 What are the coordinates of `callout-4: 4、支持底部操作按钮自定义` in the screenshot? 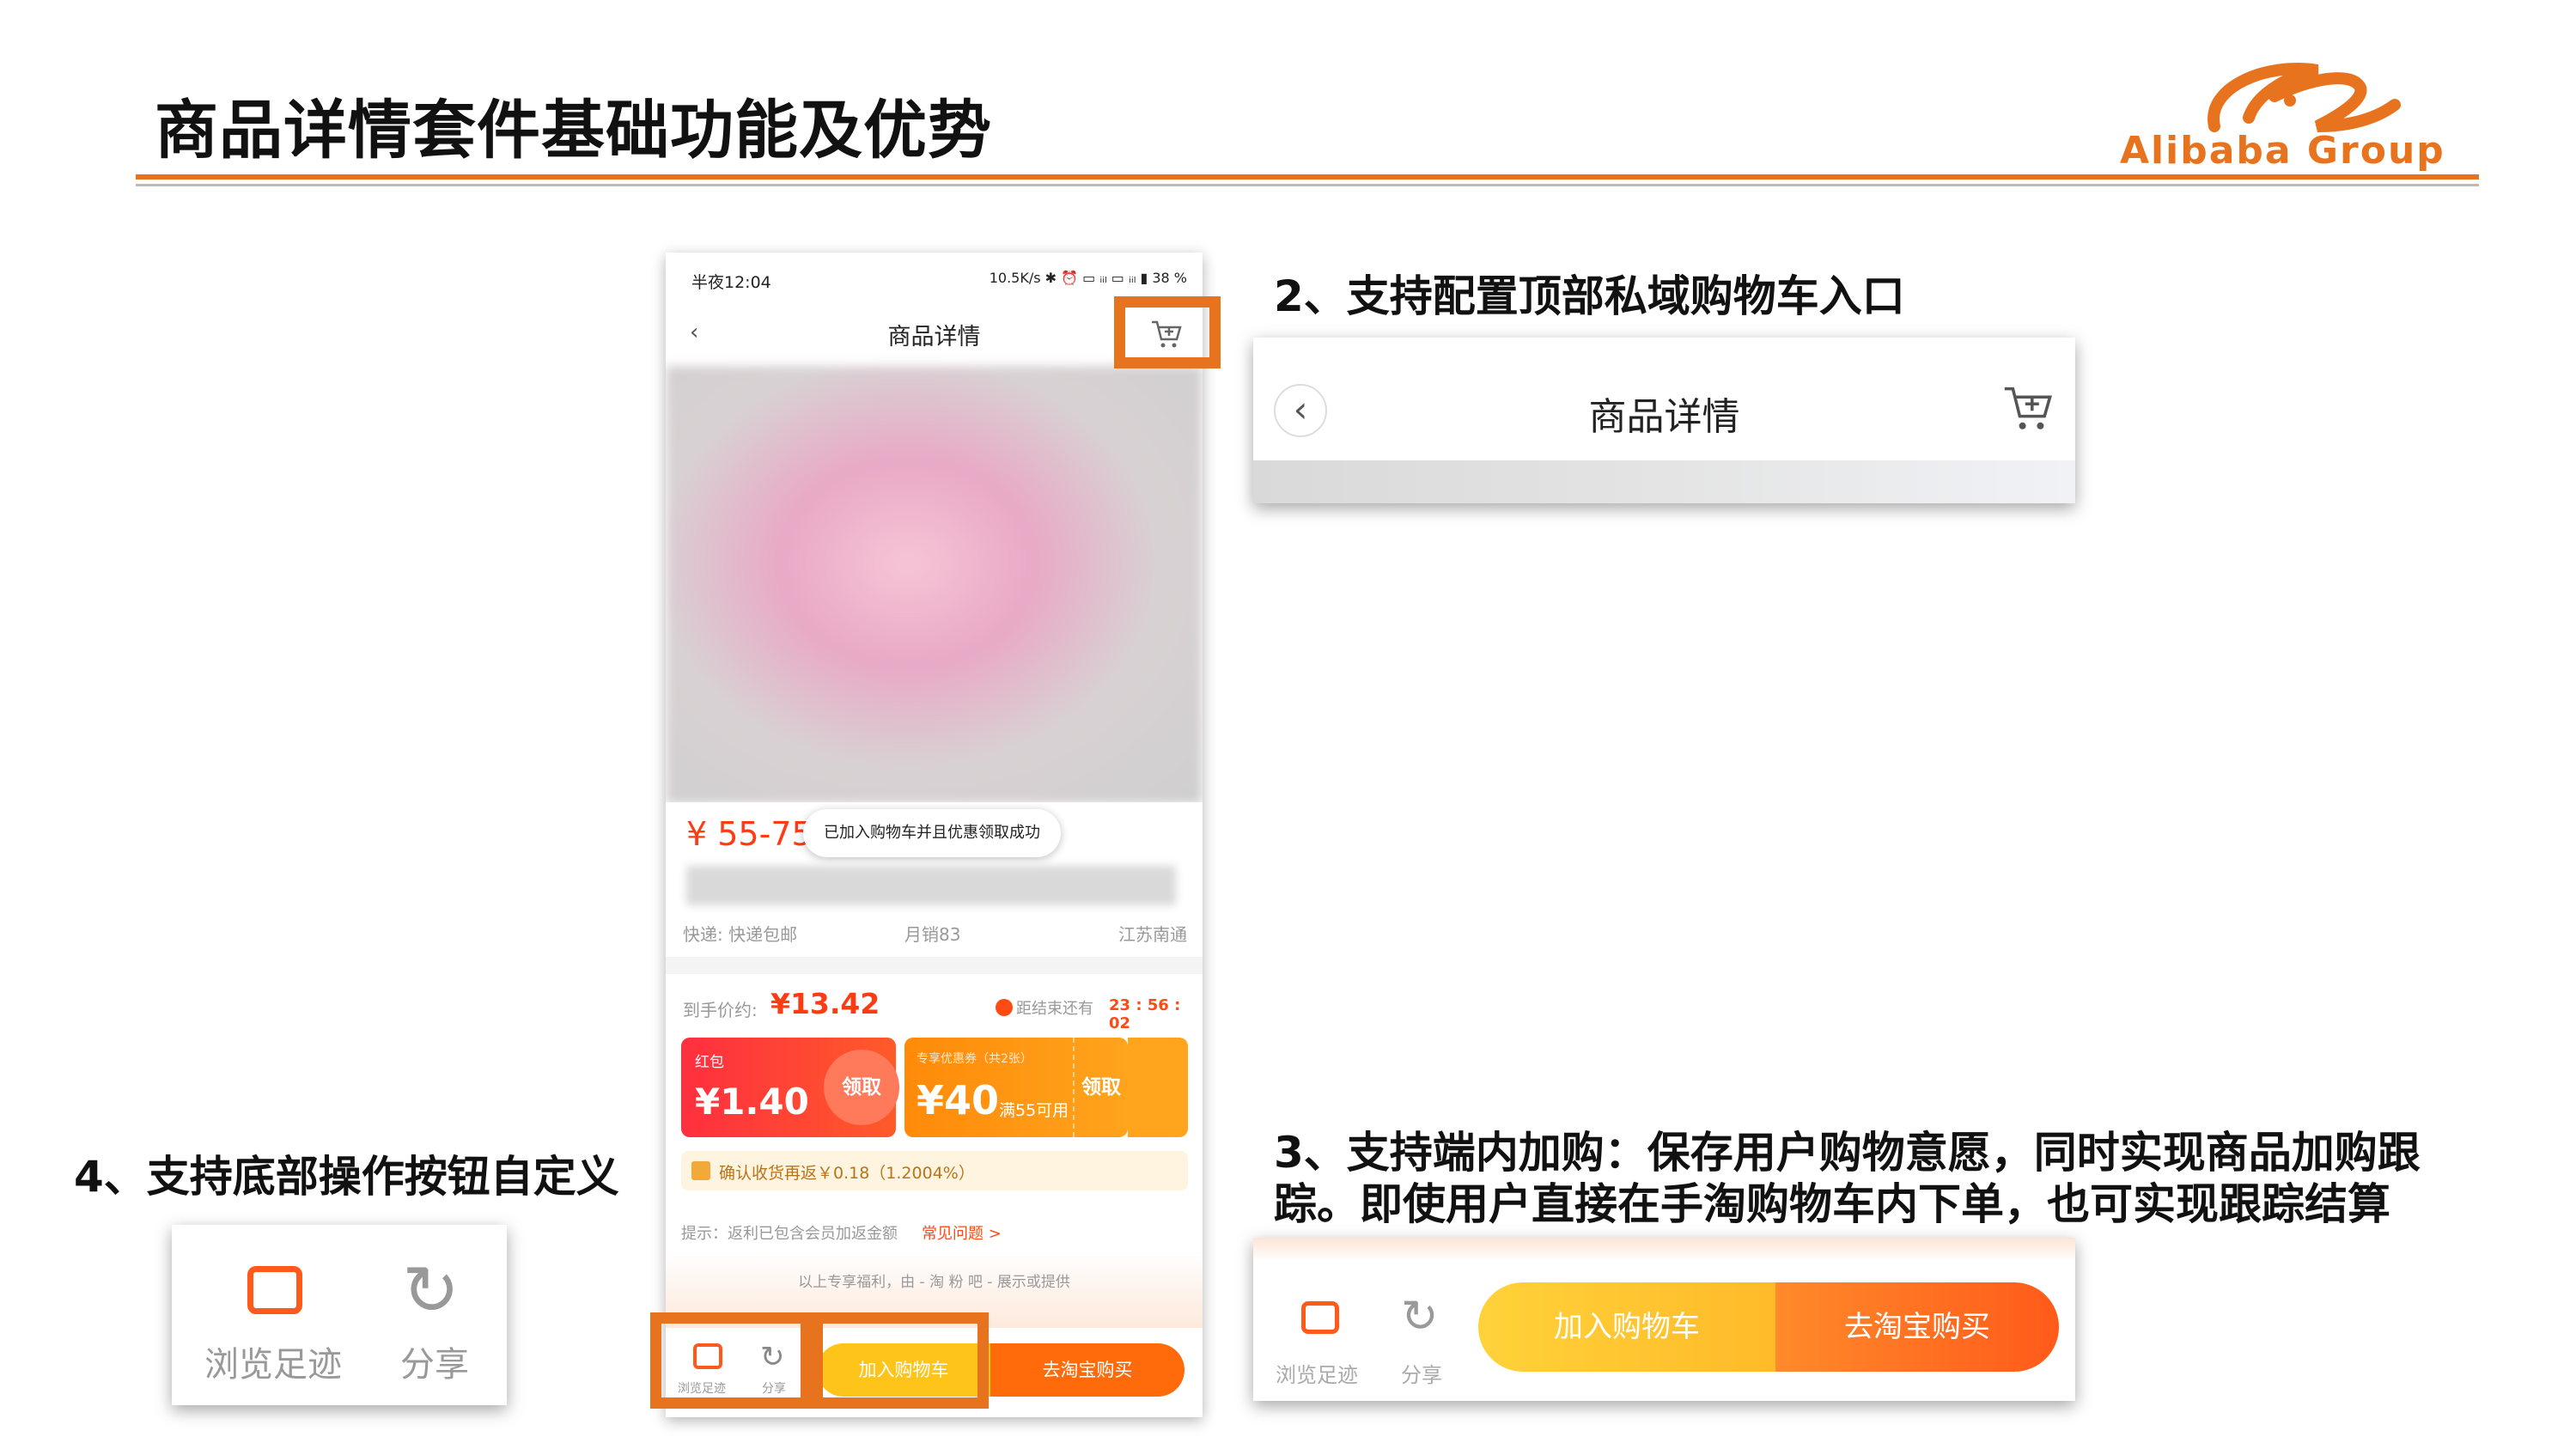 It's located at (346, 1177).